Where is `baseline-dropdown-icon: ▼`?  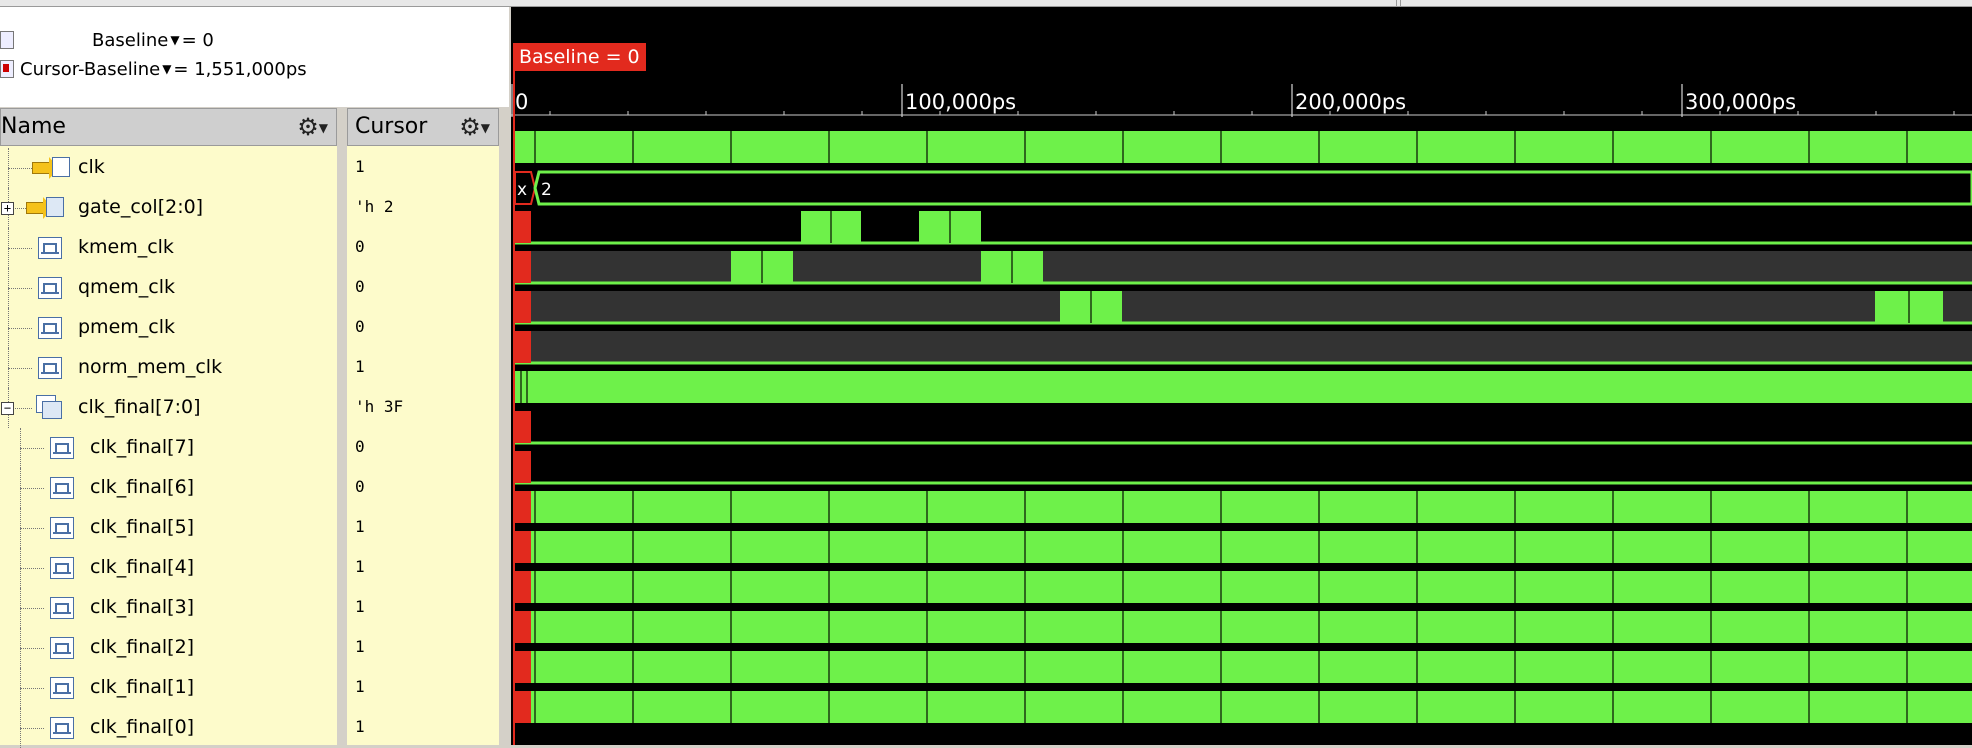 baseline-dropdown-icon: ▼ is located at coordinates (174, 40).